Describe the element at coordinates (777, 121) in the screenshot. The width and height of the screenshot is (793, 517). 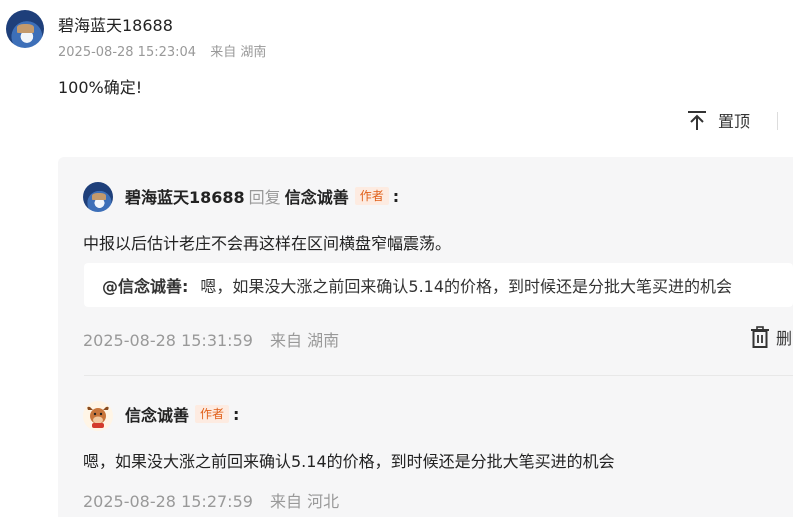
I see `action-divider` at that location.